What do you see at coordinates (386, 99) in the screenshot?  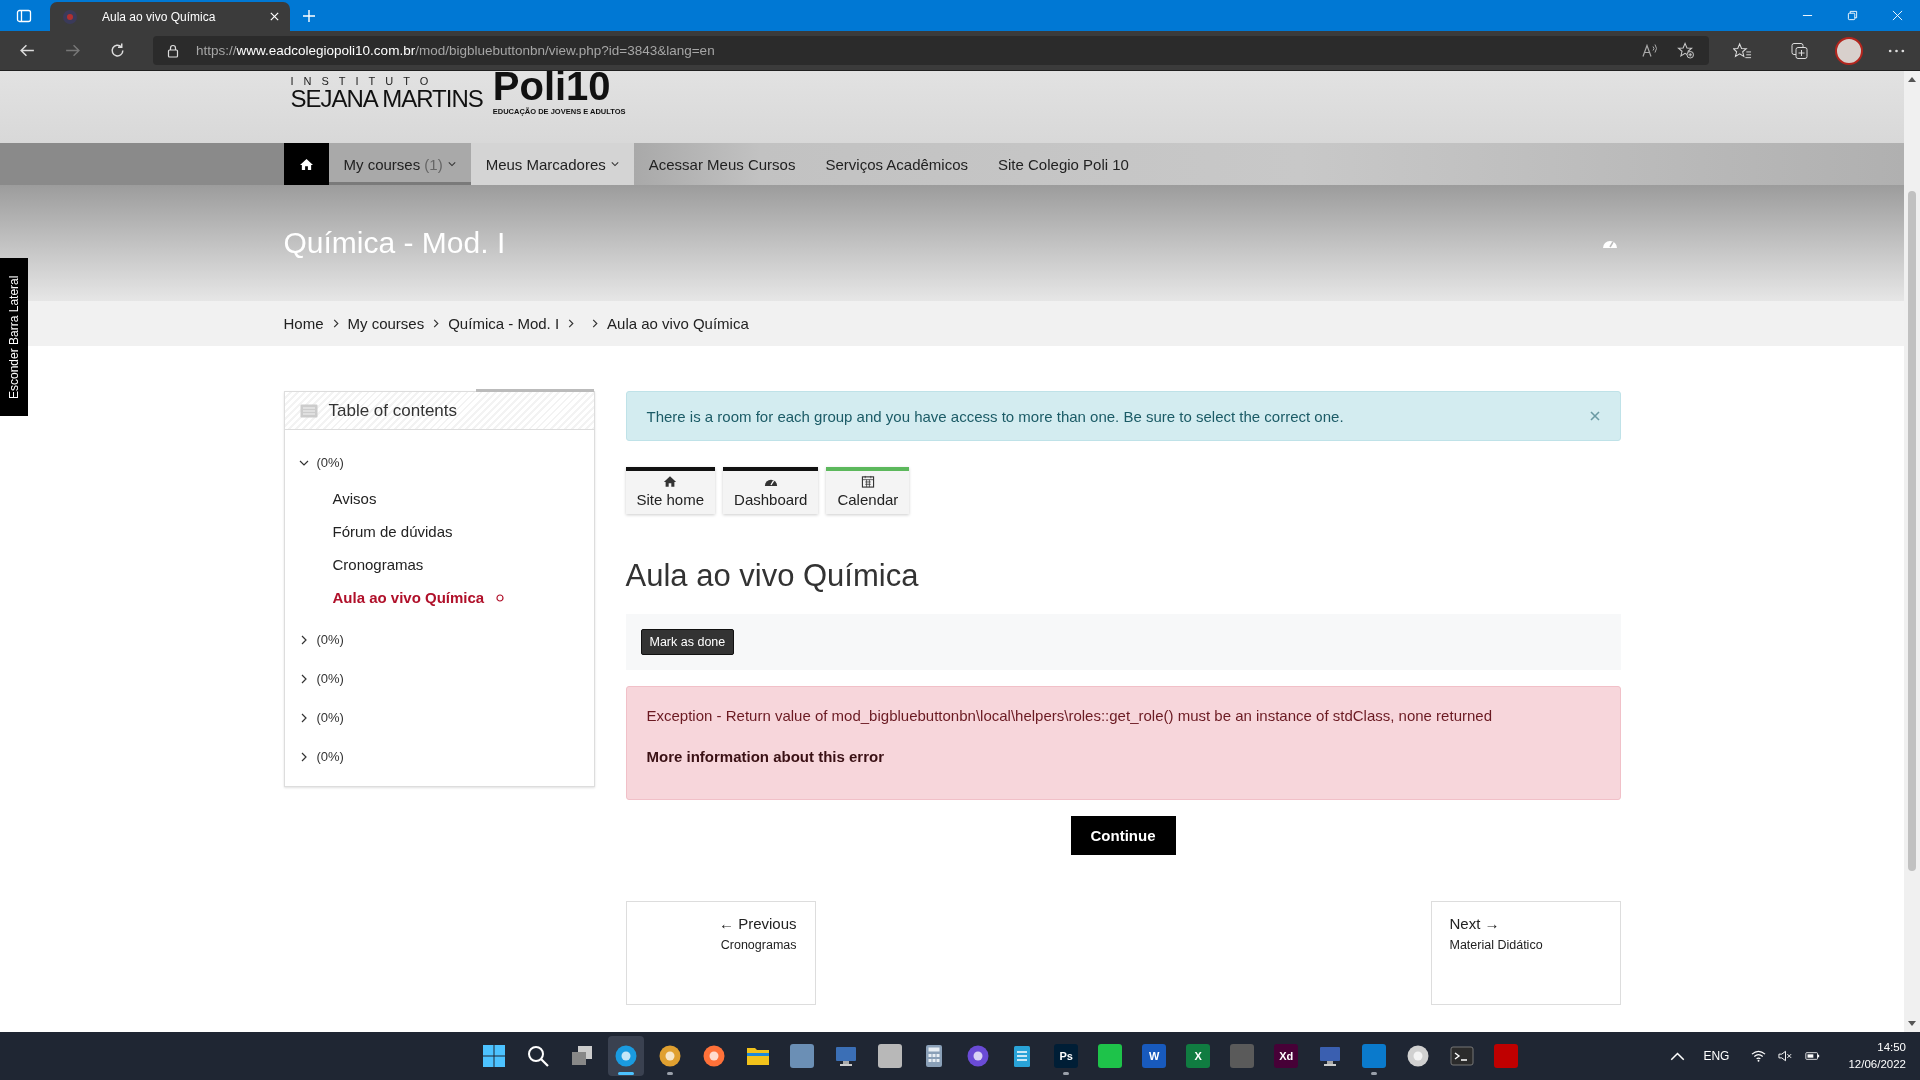 I see `logo-name: SEJANA MARTINS` at bounding box center [386, 99].